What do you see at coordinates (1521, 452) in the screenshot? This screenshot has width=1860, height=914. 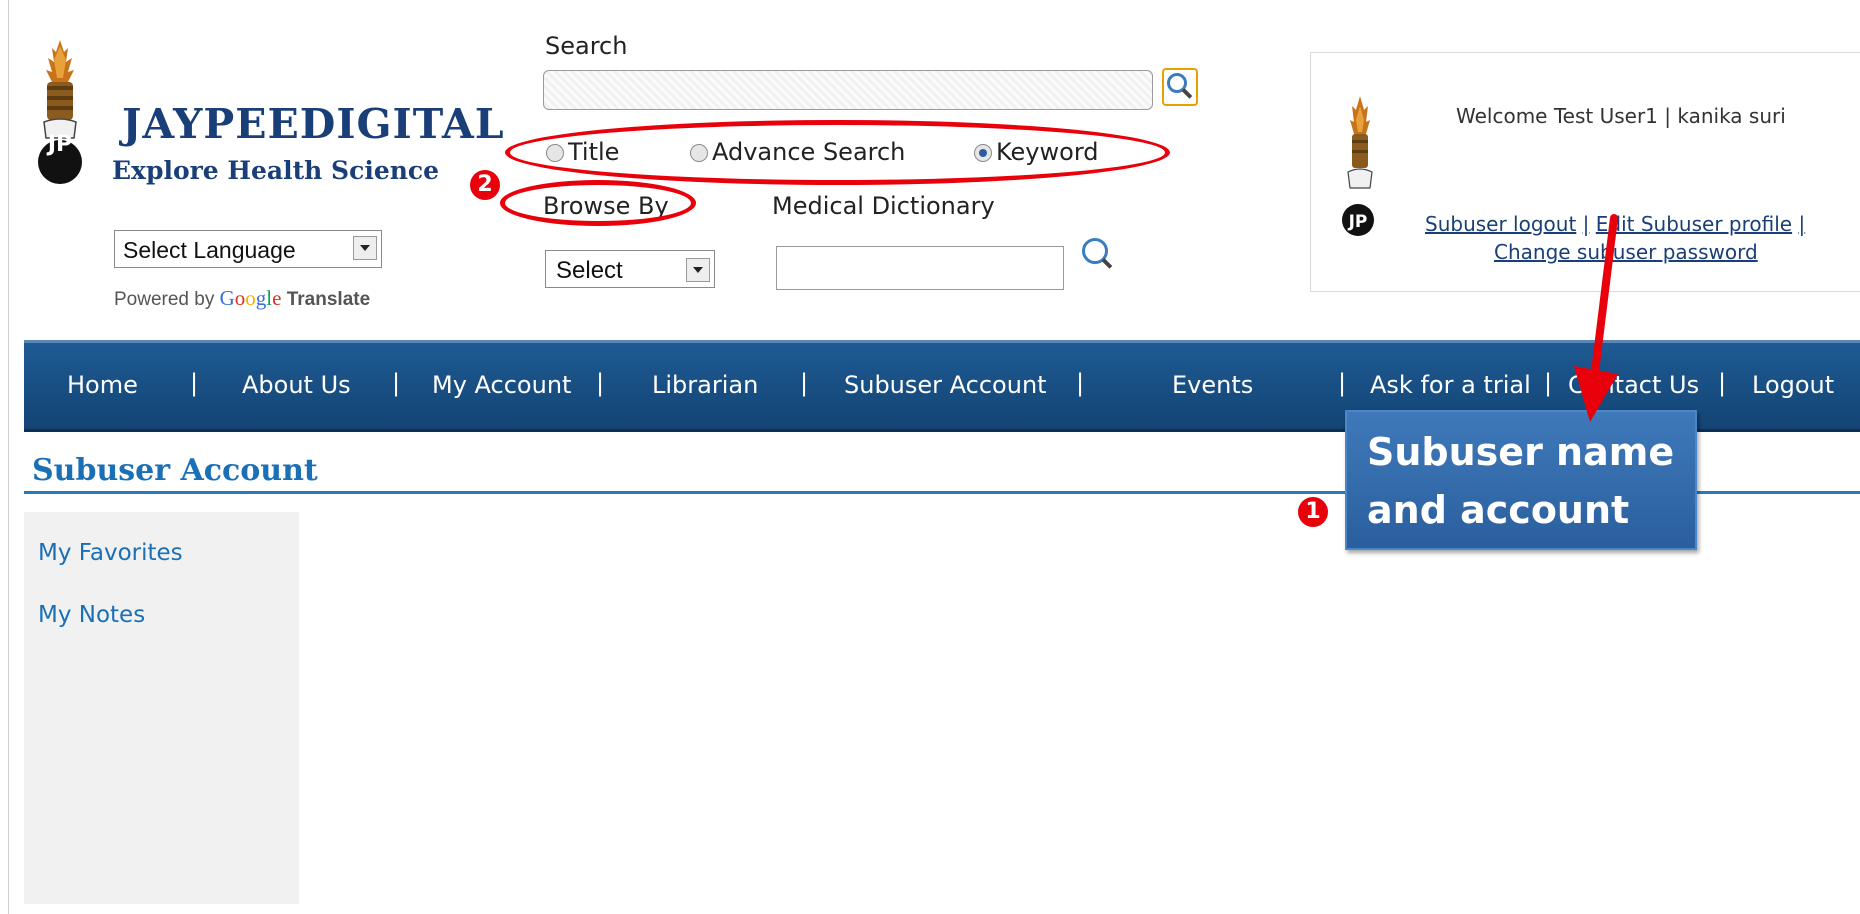 I see `callout-line-1: Subuser name` at bounding box center [1521, 452].